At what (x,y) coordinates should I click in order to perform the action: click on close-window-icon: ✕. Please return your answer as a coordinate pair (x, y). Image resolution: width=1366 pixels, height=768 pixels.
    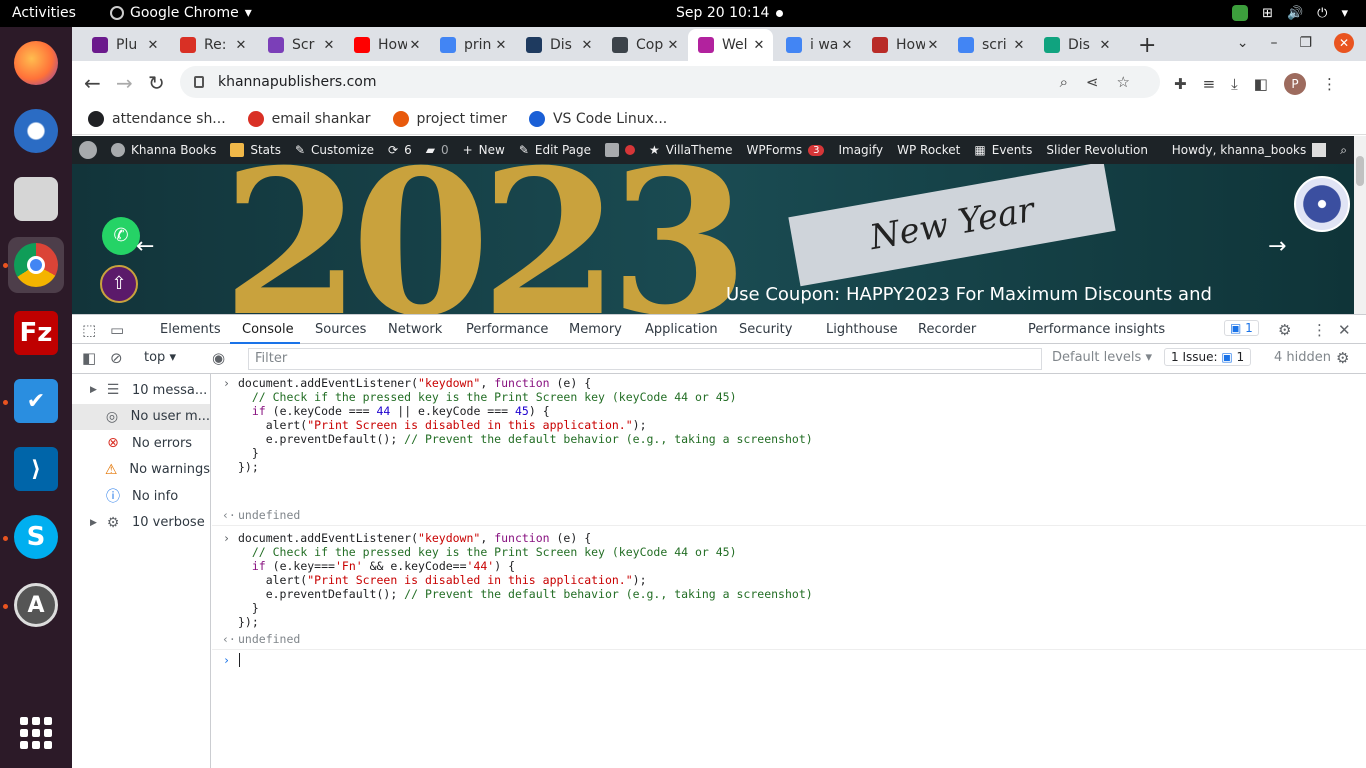
    Looking at the image, I should click on (1344, 43).